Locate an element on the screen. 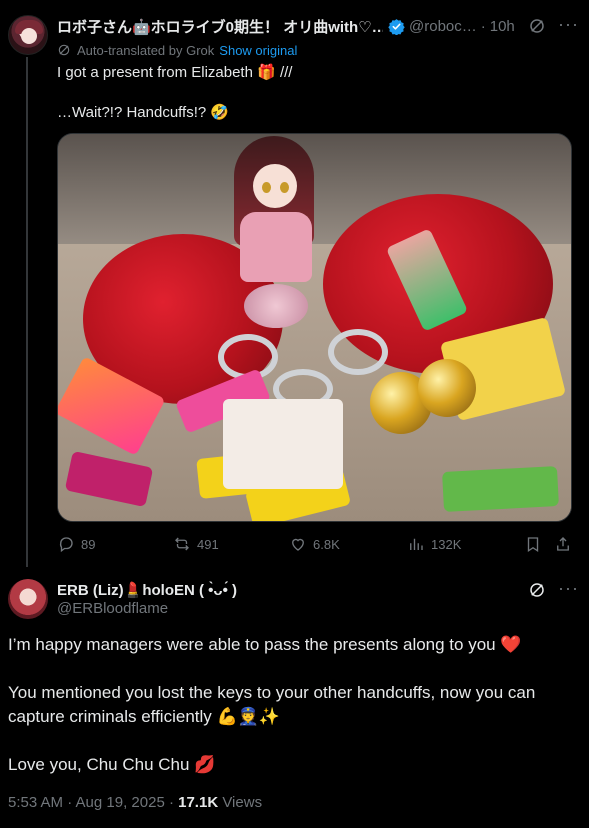 The image size is (589, 828). reply-meta: 5:53 AM · Aug 19, 2025 · 17.1K Views is located at coordinates (135, 802).